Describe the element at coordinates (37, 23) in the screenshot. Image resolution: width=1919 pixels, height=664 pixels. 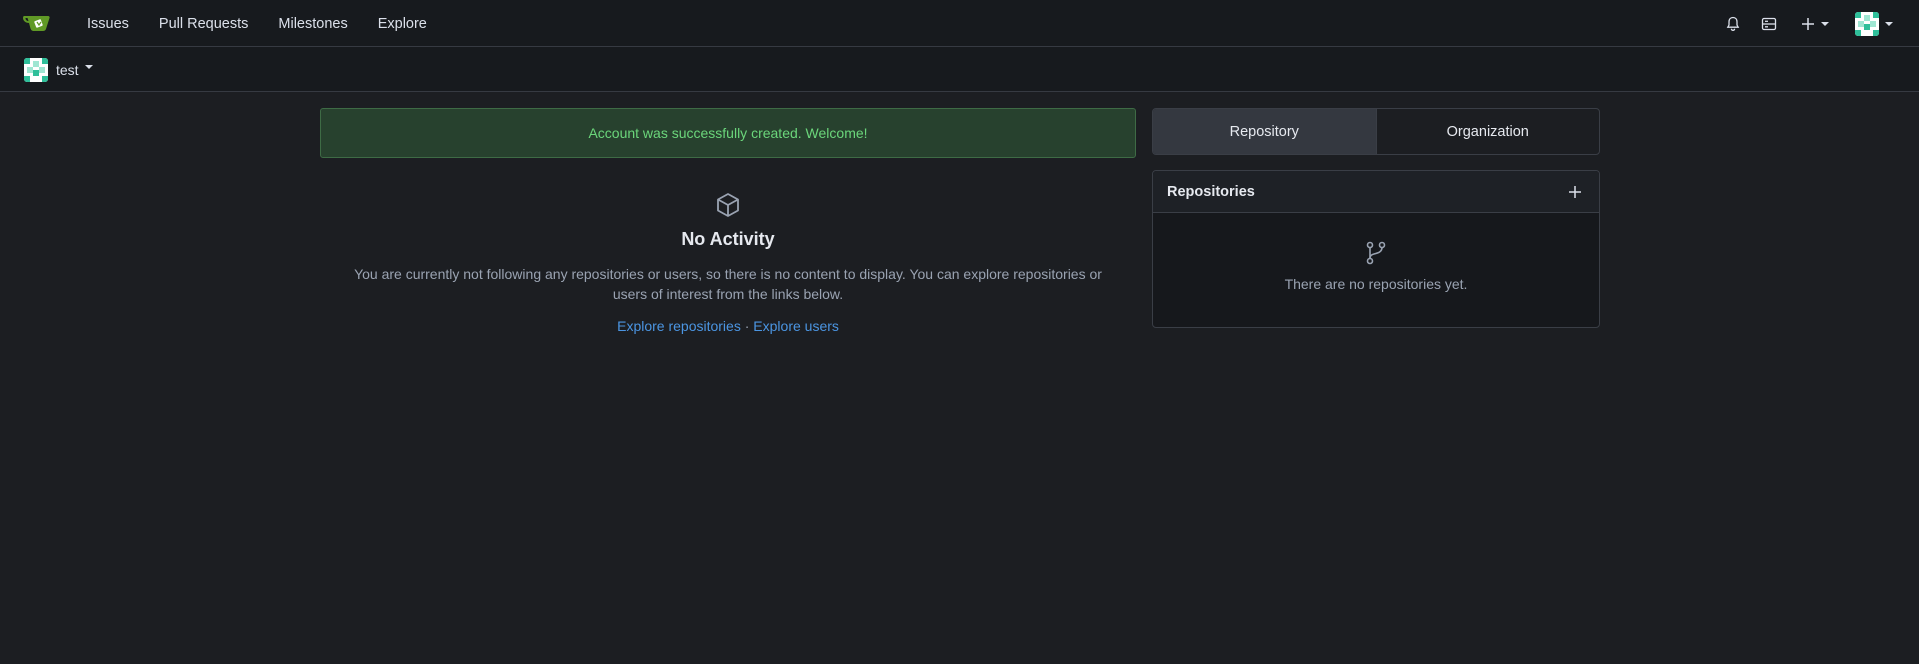
I see `gitea-logo-icon` at that location.